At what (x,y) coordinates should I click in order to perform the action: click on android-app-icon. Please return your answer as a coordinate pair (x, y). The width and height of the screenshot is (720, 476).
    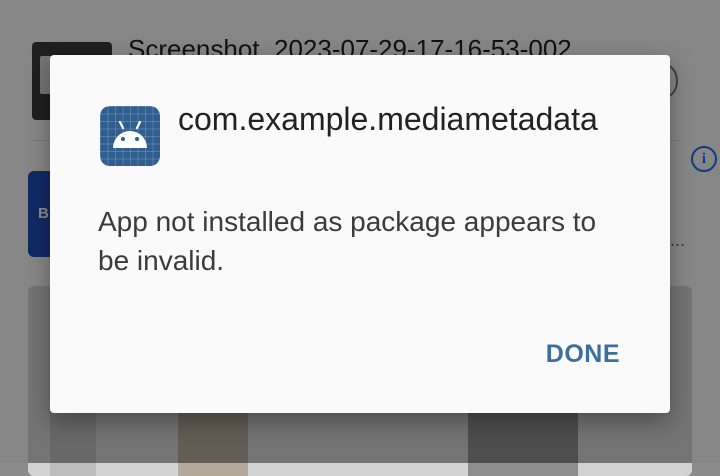
    Looking at the image, I should click on (130, 136).